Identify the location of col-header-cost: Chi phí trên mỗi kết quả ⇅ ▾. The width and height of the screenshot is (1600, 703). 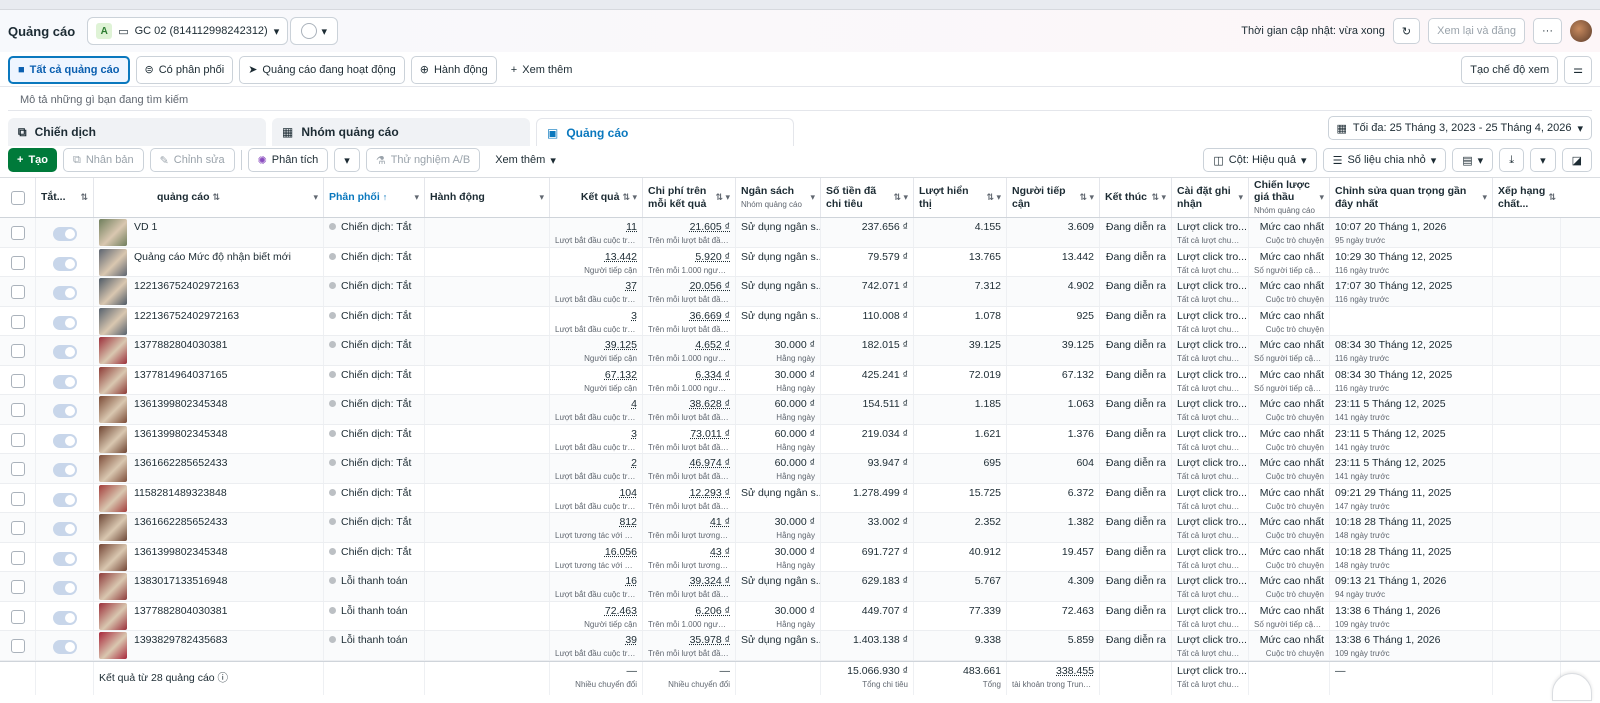
(689, 197).